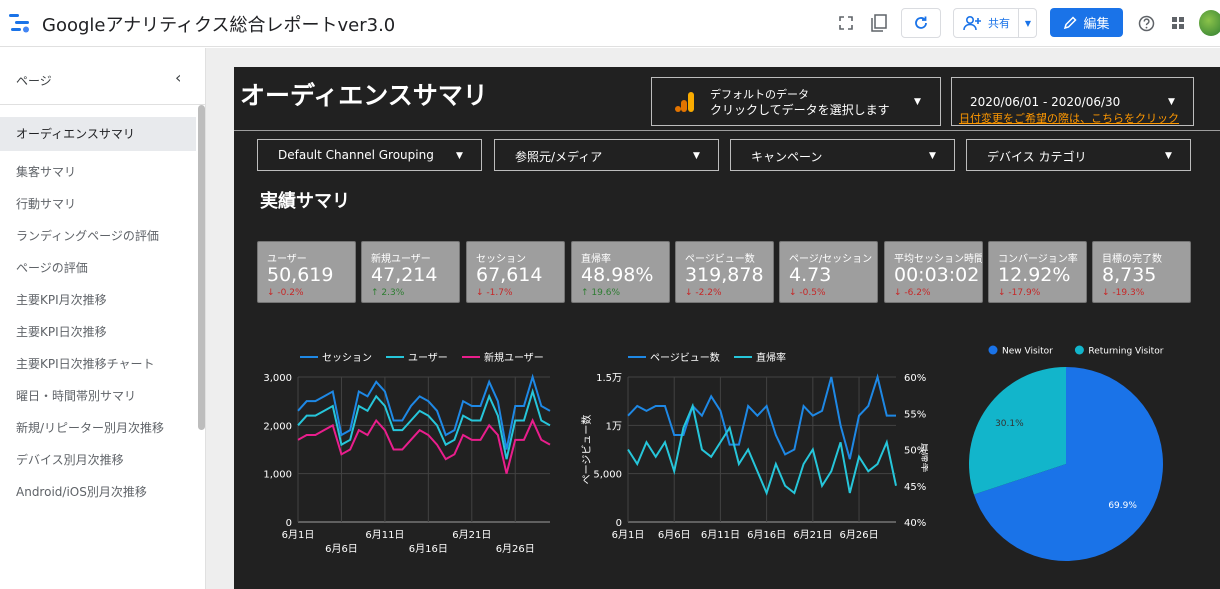  I want to click on x-tick-label: 6月26日, so click(515, 549).